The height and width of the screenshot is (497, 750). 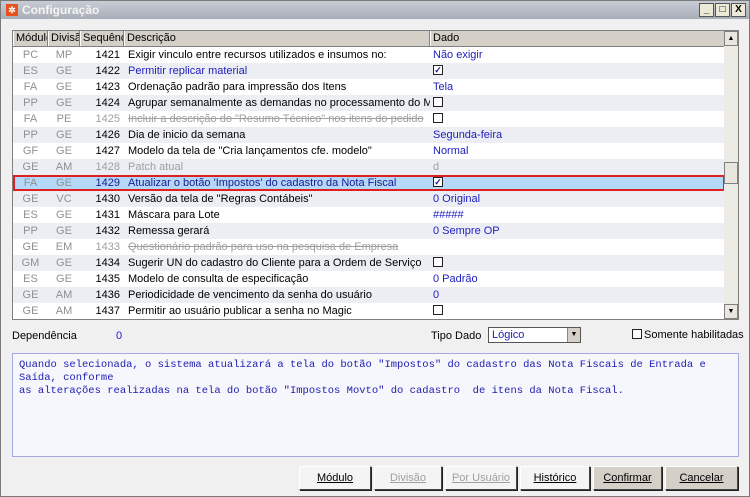 What do you see at coordinates (577, 199) in the screenshot?
I see `cell-dado: 0 Original` at bounding box center [577, 199].